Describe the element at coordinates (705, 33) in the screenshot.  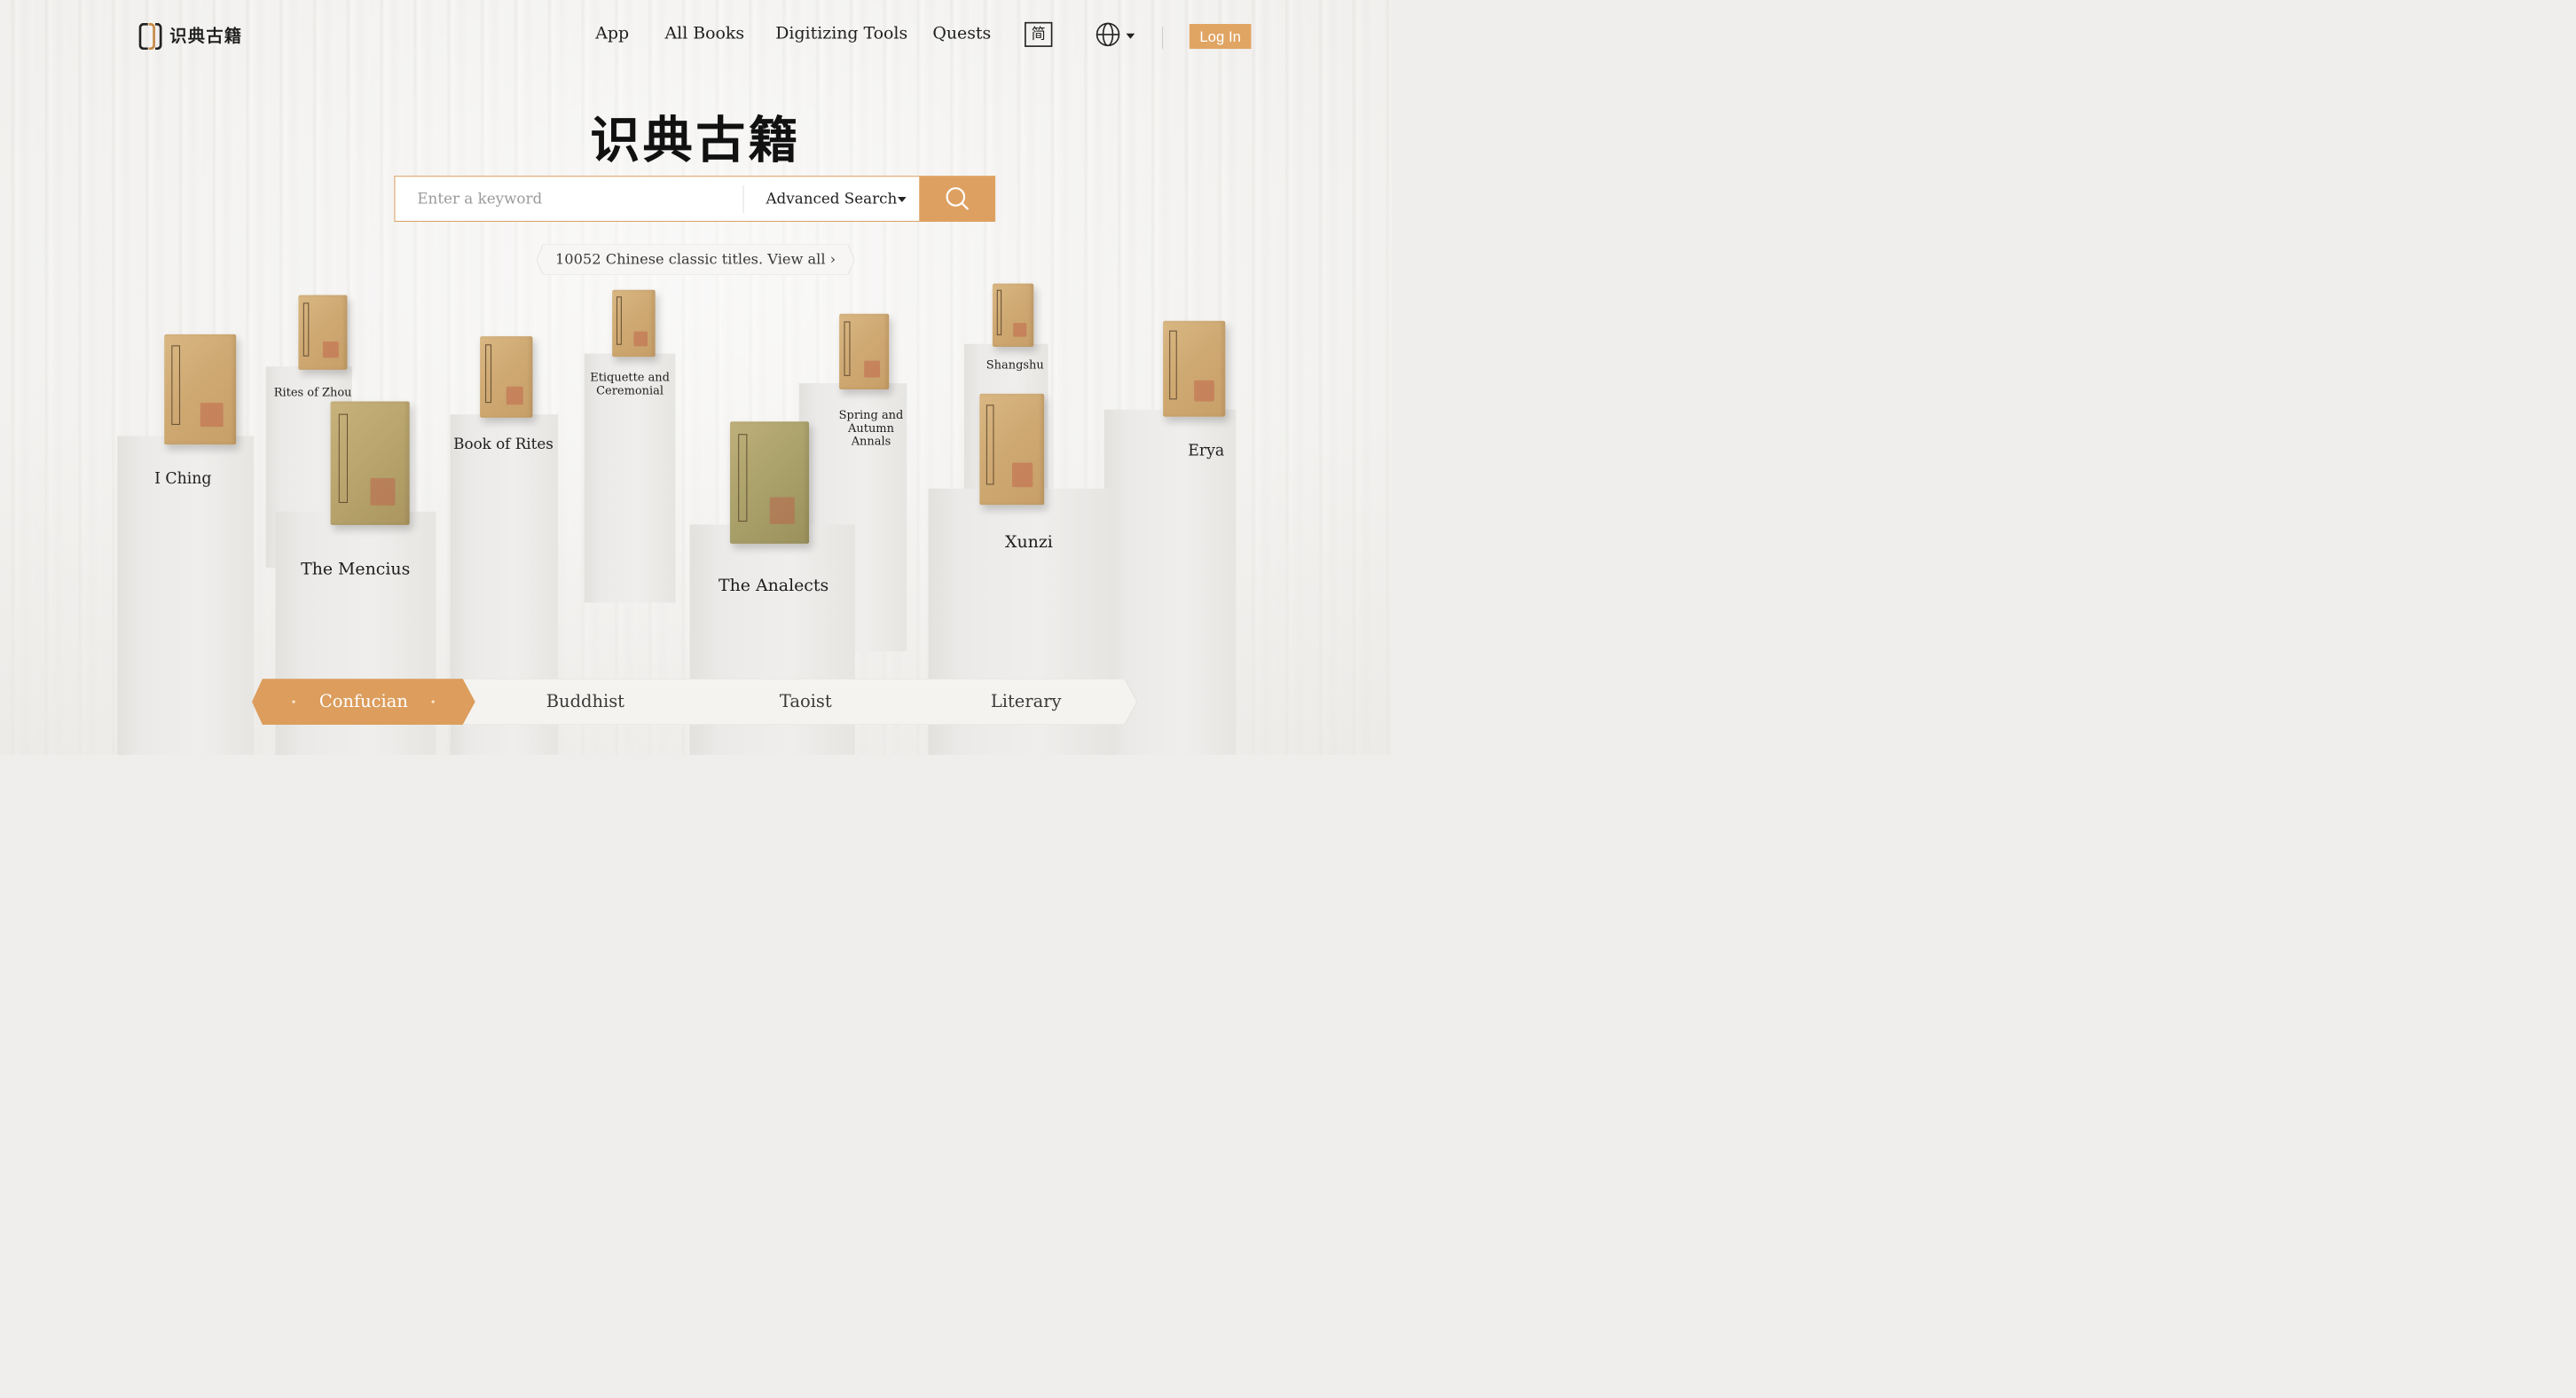
I see `nav-all-books: All Books` at that location.